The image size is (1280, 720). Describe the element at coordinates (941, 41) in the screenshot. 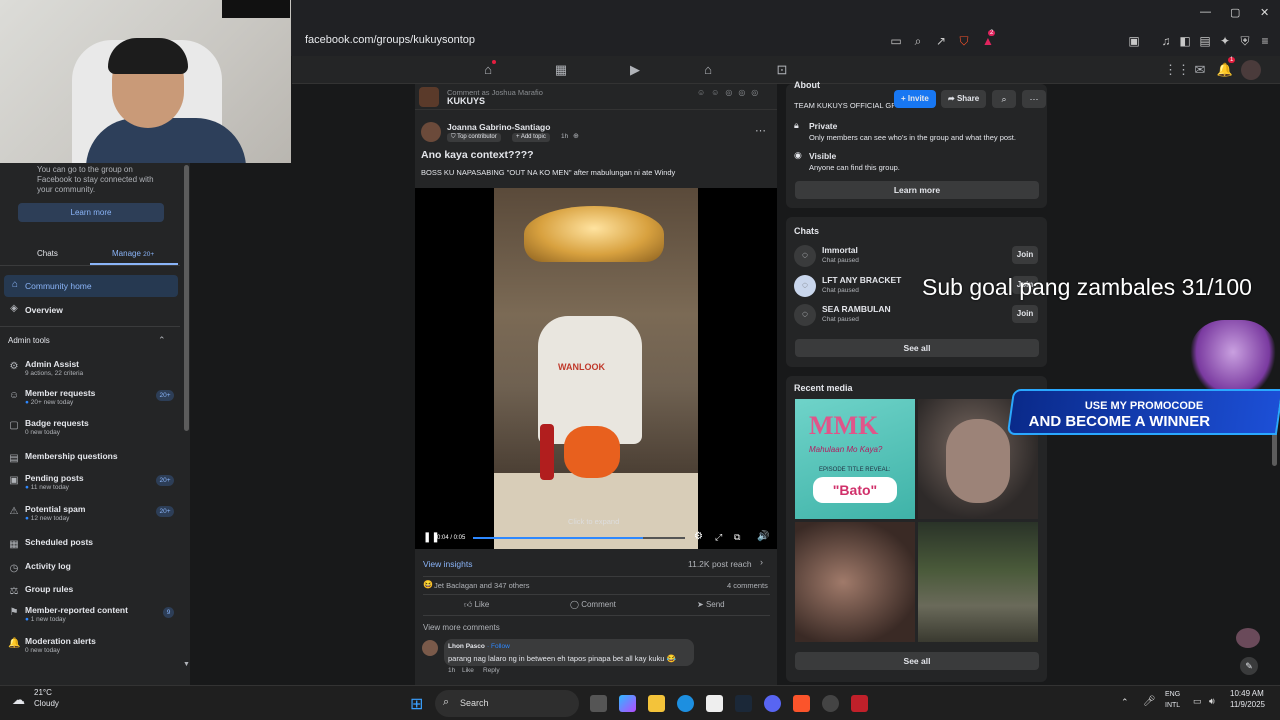

I see `share-icon: ↗` at that location.